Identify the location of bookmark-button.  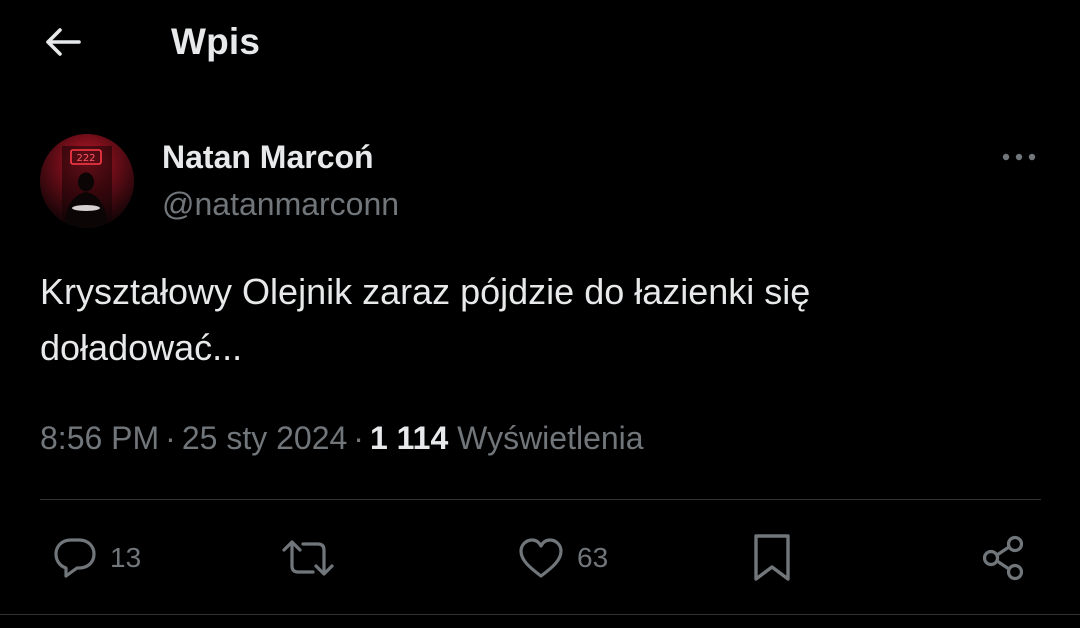
(778, 558).